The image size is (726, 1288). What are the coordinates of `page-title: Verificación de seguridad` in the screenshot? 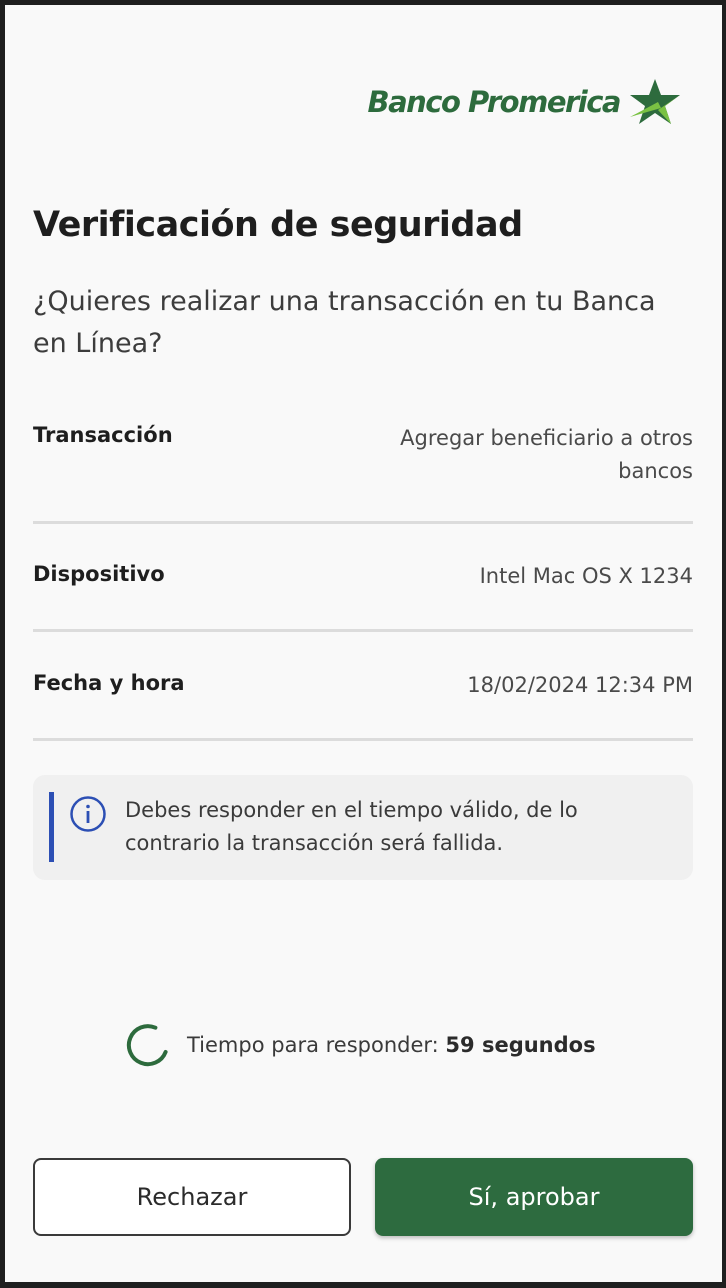 It's located at (278, 225).